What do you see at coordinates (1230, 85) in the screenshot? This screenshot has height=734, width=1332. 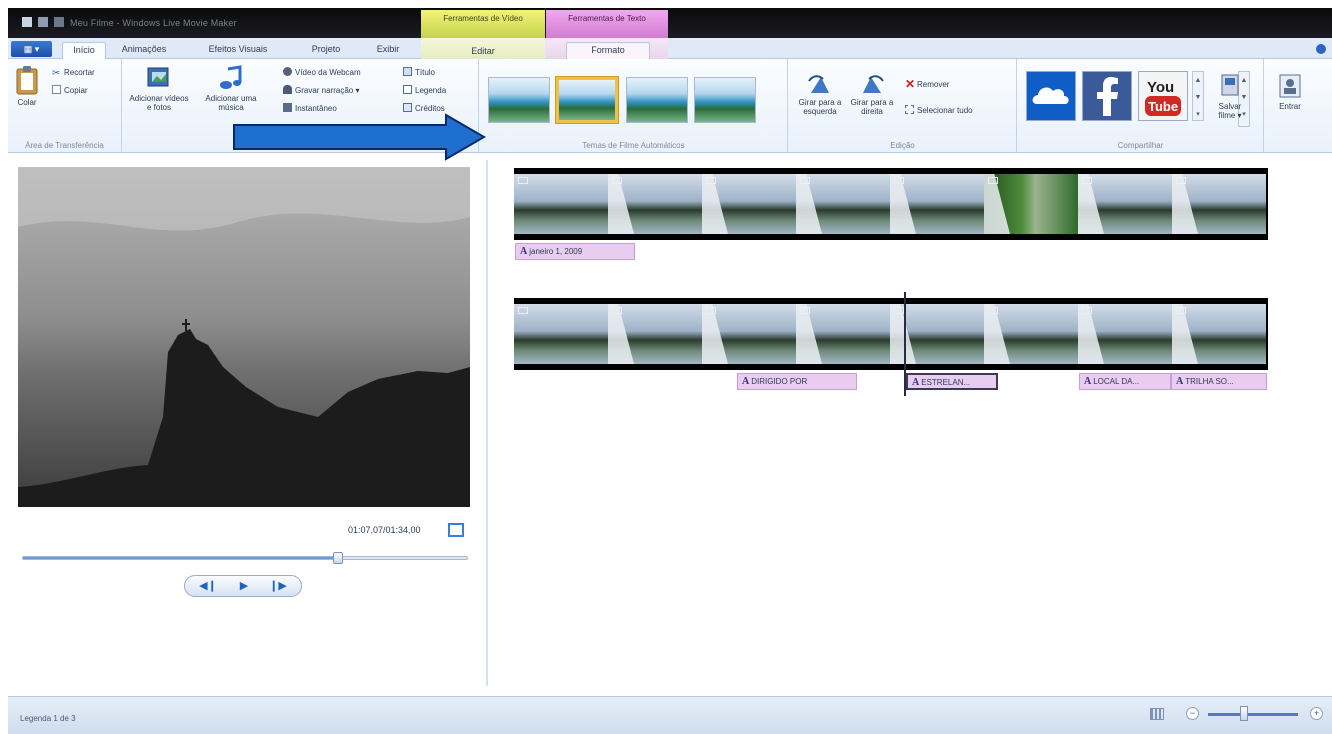 I see `save-movie-icon` at bounding box center [1230, 85].